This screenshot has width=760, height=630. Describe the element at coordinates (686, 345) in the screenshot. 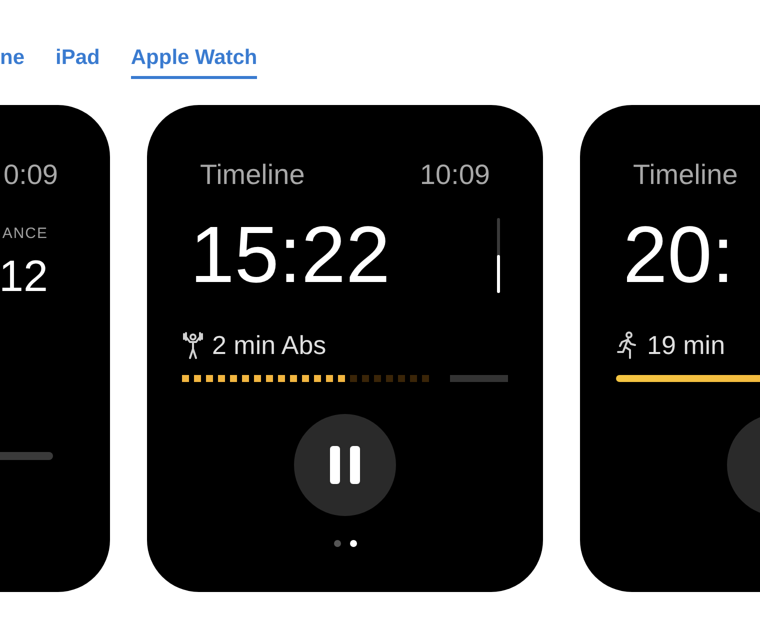

I see `activity-label: 19 min` at that location.